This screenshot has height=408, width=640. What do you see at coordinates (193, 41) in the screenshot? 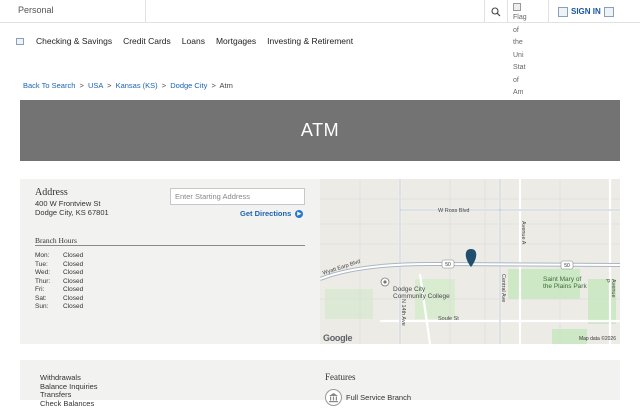
I see `nav-item-loans: Loans` at bounding box center [193, 41].